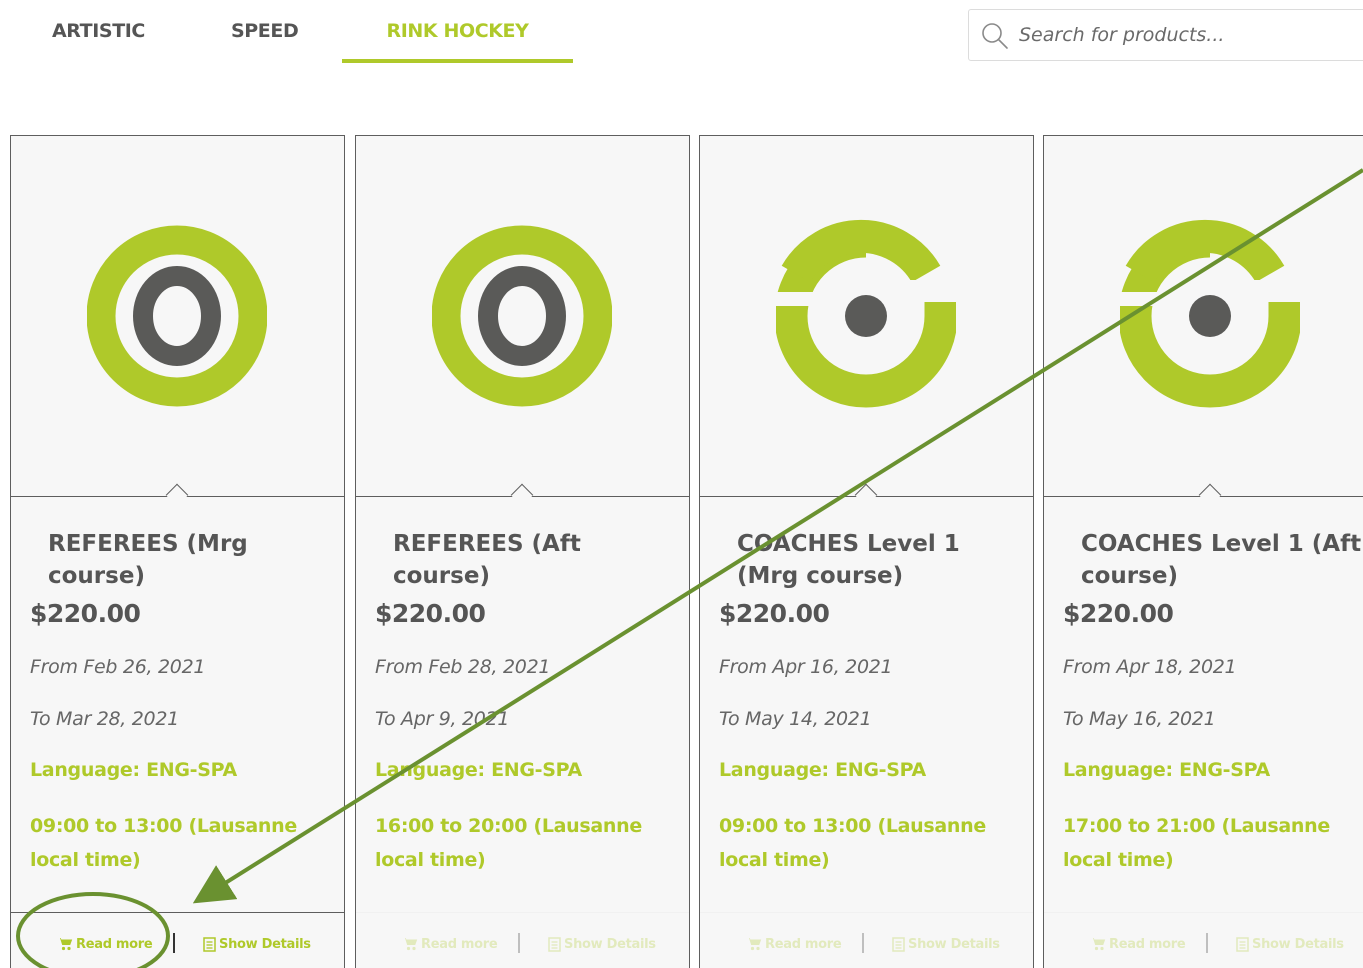 Image resolution: width=1363 pixels, height=968 pixels. What do you see at coordinates (310, 32) in the screenshot?
I see `category-tabs: ARTISTIC SPEED RINK HOCKEY` at bounding box center [310, 32].